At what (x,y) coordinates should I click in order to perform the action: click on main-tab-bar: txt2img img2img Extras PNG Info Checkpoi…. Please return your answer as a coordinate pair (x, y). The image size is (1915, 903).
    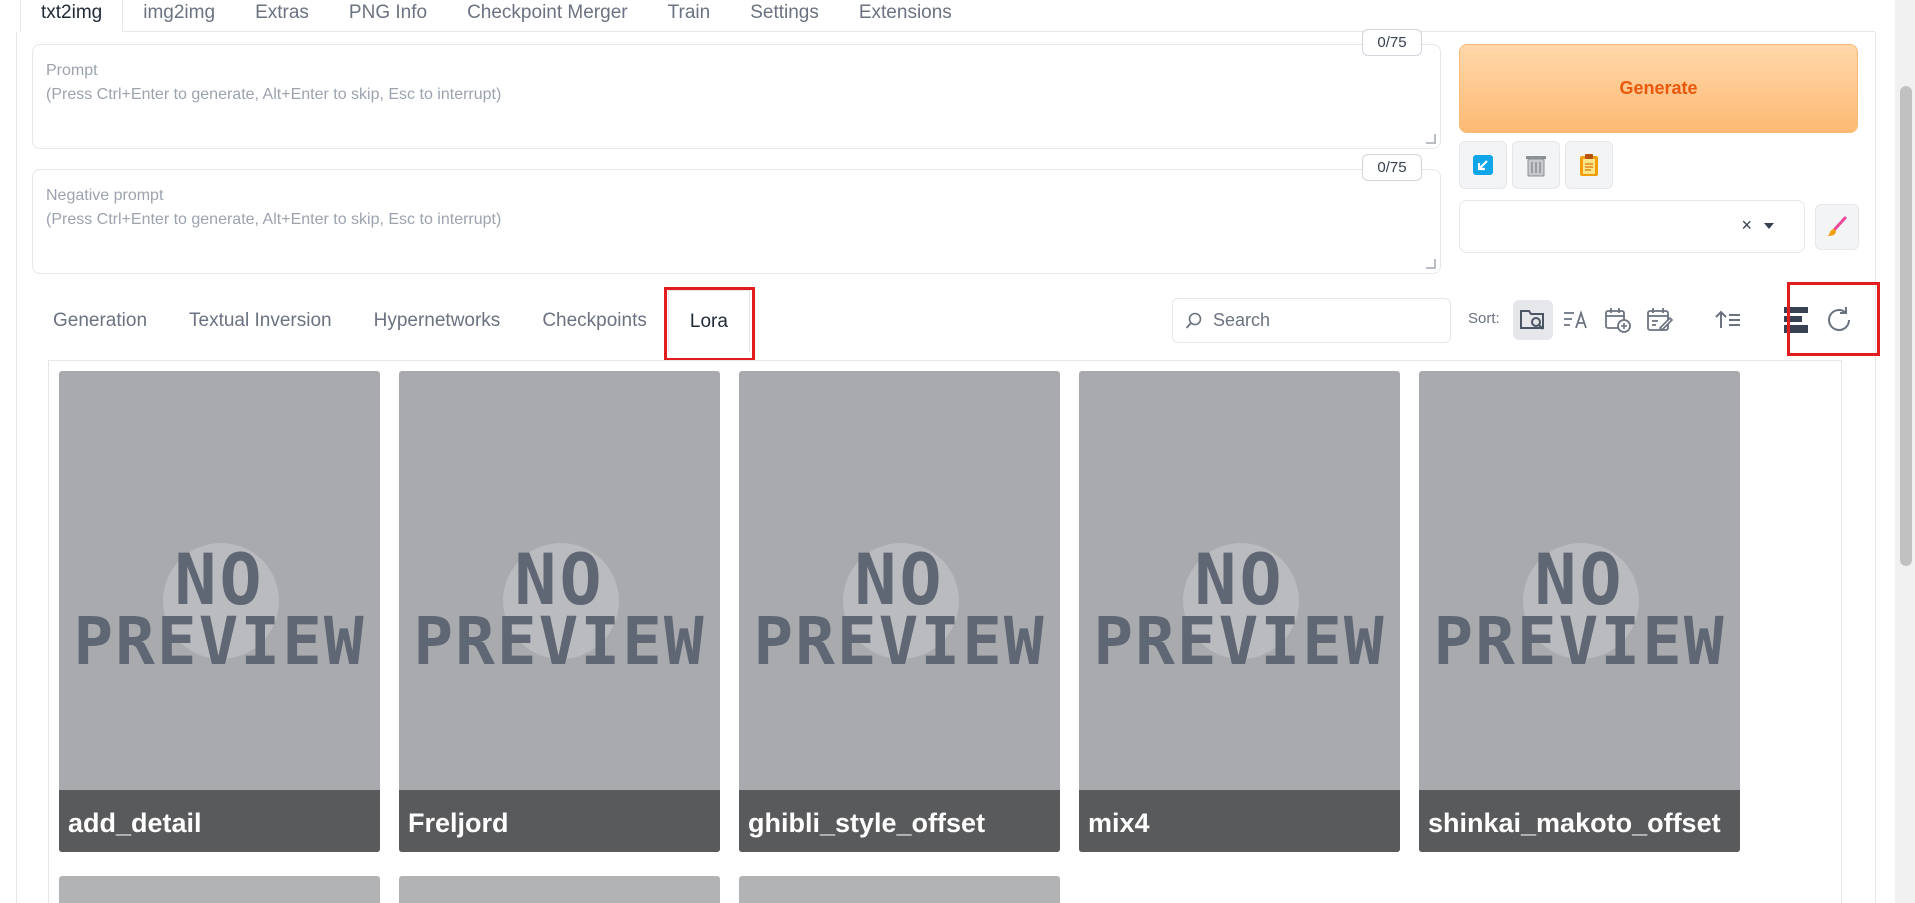
    Looking at the image, I should click on (947, 16).